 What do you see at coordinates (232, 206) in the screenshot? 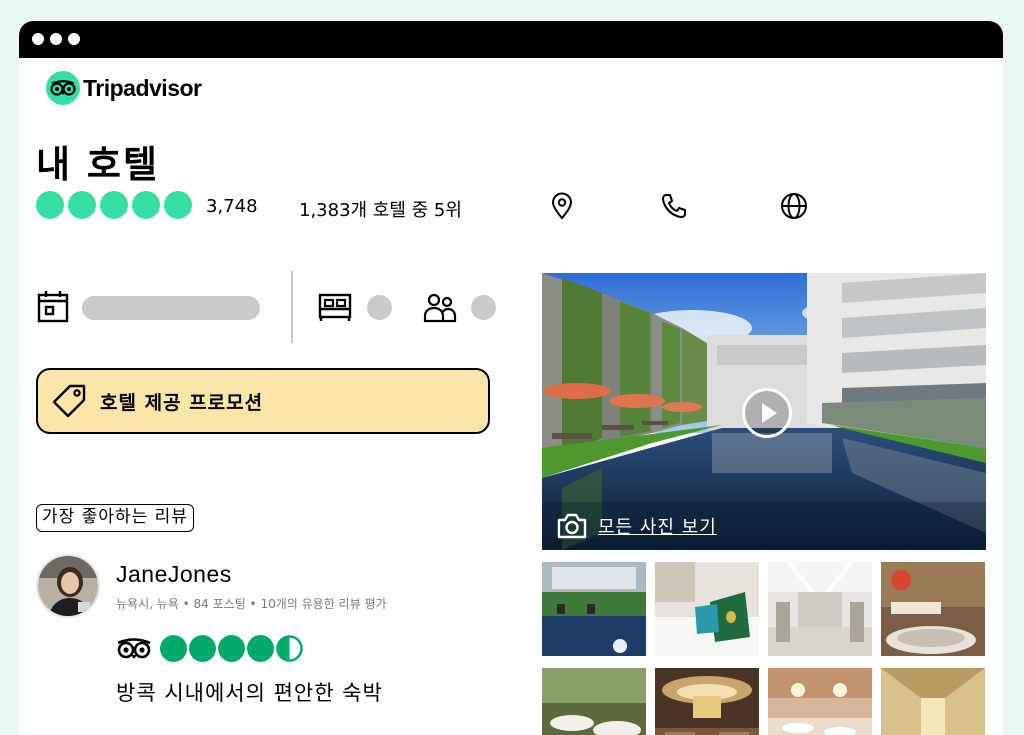
I see `review-count: 3,748` at bounding box center [232, 206].